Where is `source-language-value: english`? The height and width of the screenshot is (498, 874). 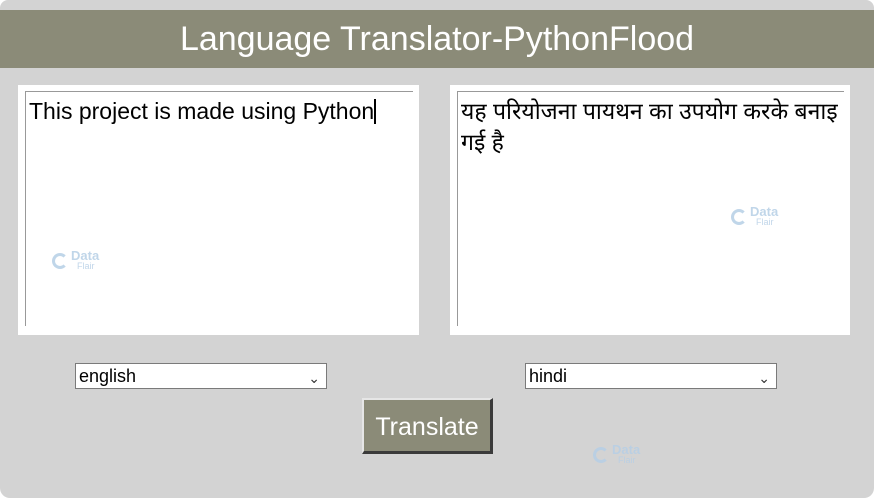
source-language-value: english is located at coordinates (108, 376).